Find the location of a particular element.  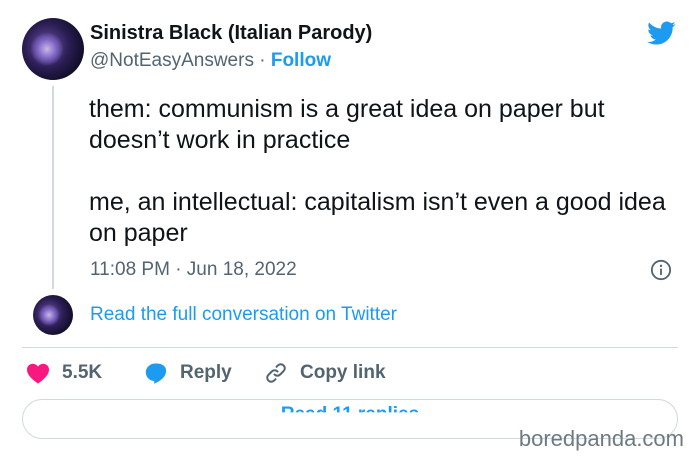

twitter-bird-icon is located at coordinates (661, 33).